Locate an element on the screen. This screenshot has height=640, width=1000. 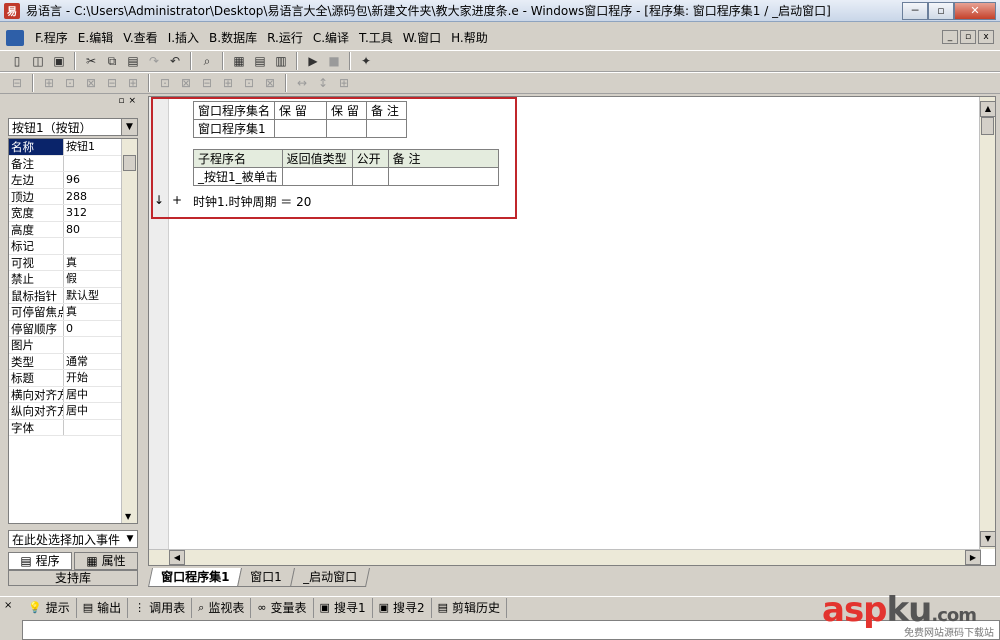
menu-program: F.程序 is located at coordinates (51, 38).